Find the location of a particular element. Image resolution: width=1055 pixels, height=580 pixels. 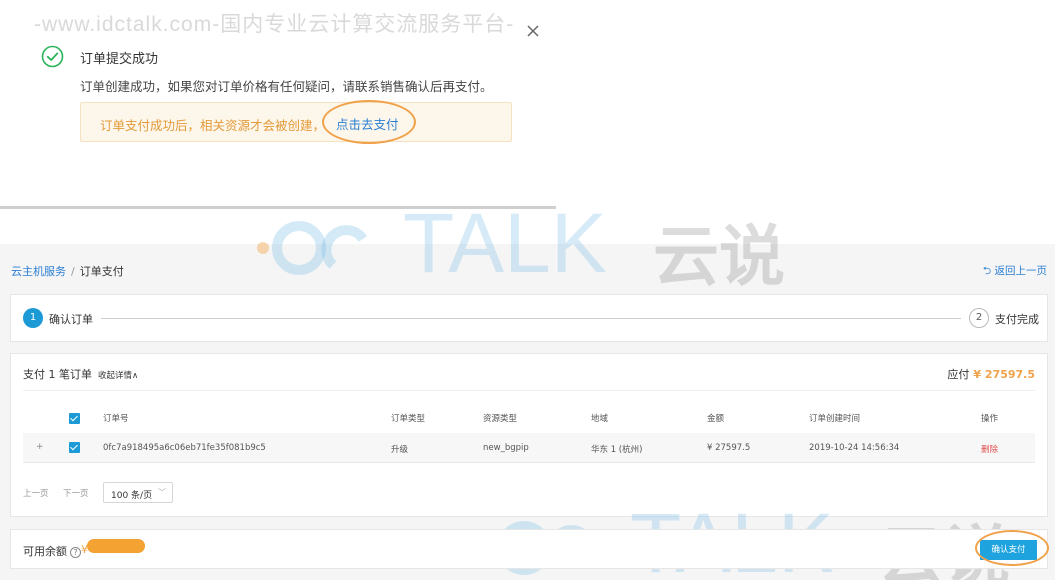

orders-count-text: 支付 1 笔订单 is located at coordinates (57, 374).